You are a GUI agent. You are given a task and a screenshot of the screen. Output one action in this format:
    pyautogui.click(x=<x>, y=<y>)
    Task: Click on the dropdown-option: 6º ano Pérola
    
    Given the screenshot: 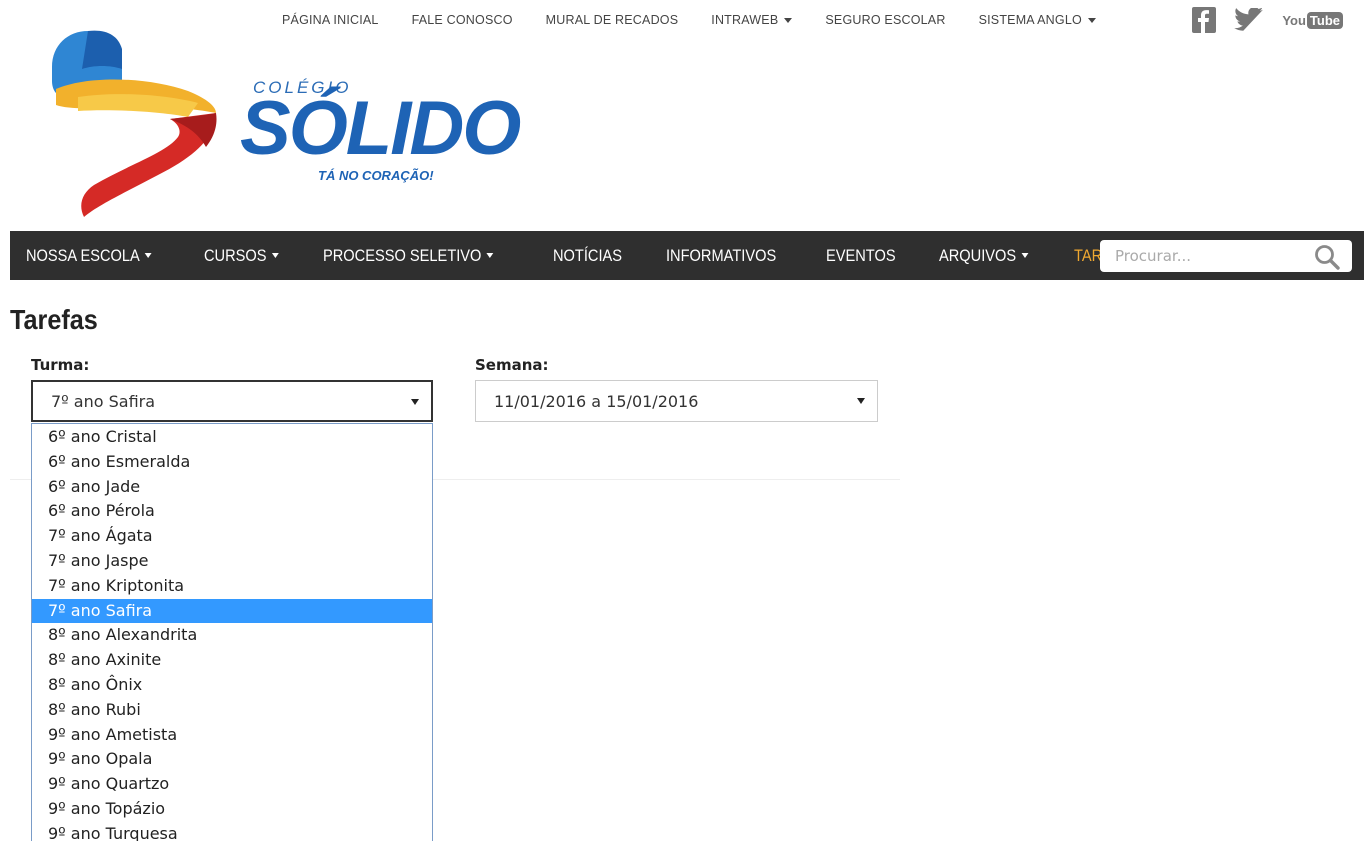 What is the action you would take?
    pyautogui.click(x=232, y=511)
    